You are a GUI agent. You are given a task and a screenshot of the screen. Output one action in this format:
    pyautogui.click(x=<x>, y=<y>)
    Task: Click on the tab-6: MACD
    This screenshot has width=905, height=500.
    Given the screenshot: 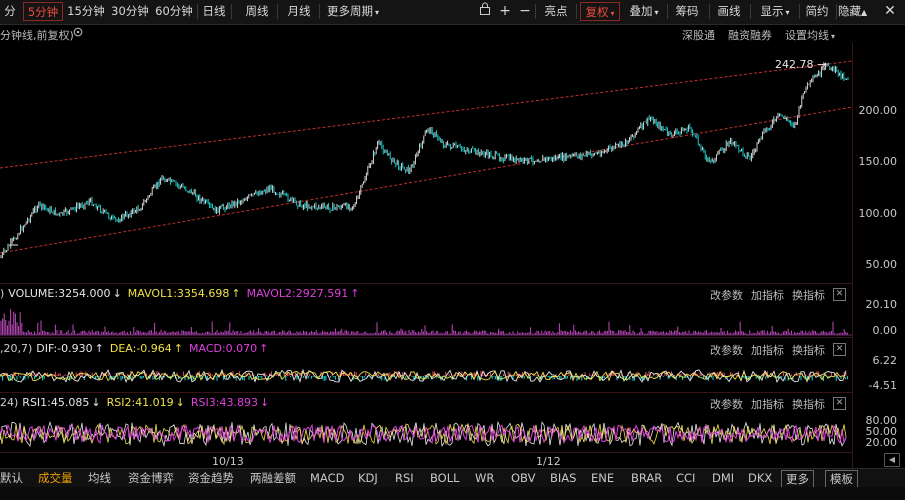 What is the action you would take?
    pyautogui.click(x=327, y=478)
    